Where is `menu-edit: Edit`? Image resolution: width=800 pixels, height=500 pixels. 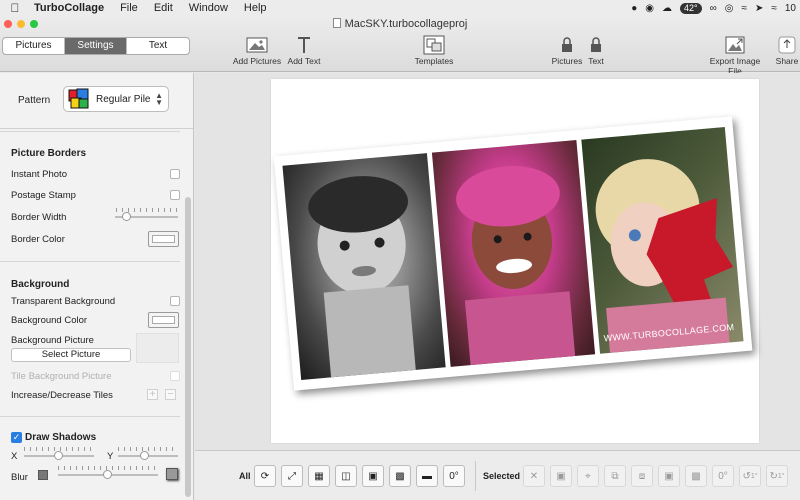
menu-edit: Edit is located at coordinates (163, 8).